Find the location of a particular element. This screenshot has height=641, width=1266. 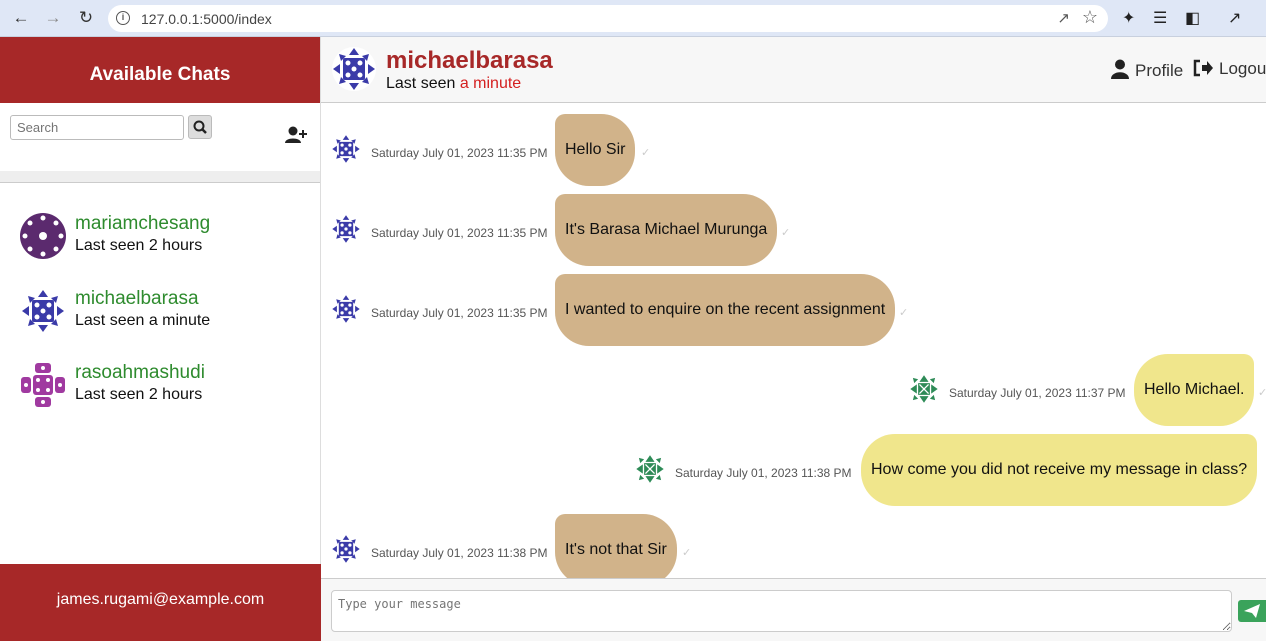

message-bubble: It's Barasa Michael Murunga is located at coordinates (666, 230).